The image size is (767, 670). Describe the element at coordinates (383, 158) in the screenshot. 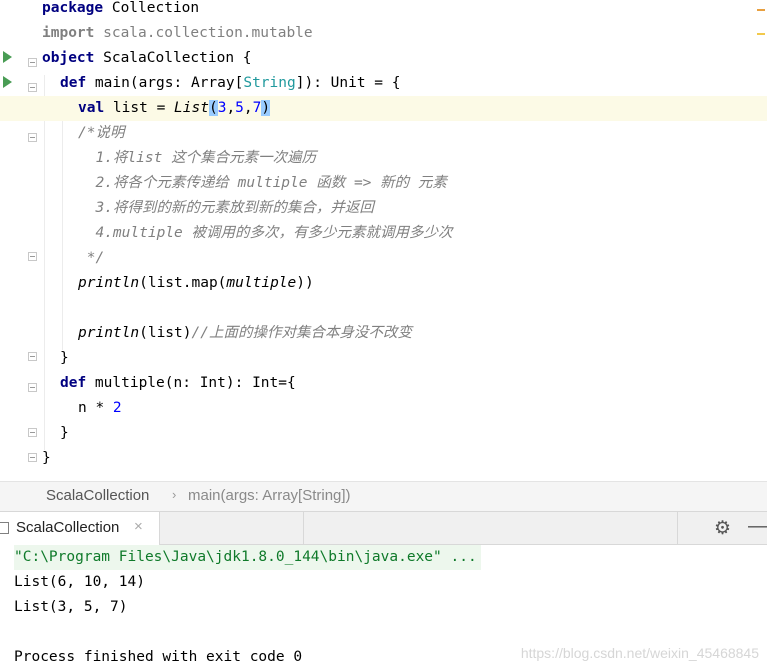

I see `code-line-7: 1.将list 这个集合元素一次遍历` at that location.